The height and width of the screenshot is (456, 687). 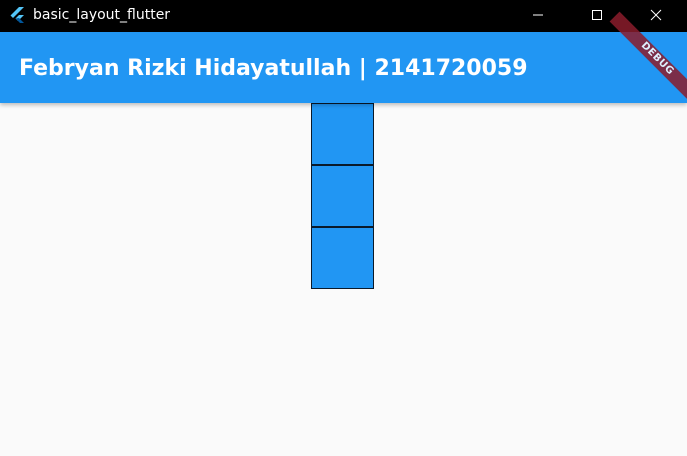 What do you see at coordinates (17, 16) in the screenshot?
I see `flutter-logo-icon` at bounding box center [17, 16].